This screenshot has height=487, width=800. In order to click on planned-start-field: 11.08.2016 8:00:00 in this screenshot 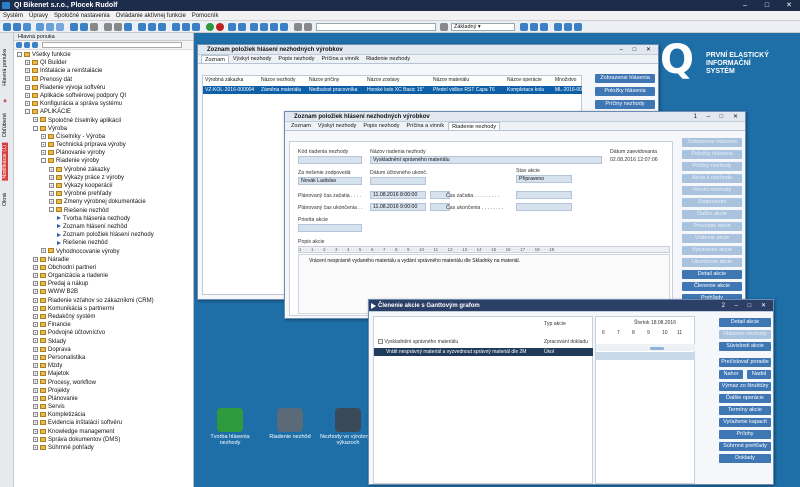, I will do `click(398, 195)`.